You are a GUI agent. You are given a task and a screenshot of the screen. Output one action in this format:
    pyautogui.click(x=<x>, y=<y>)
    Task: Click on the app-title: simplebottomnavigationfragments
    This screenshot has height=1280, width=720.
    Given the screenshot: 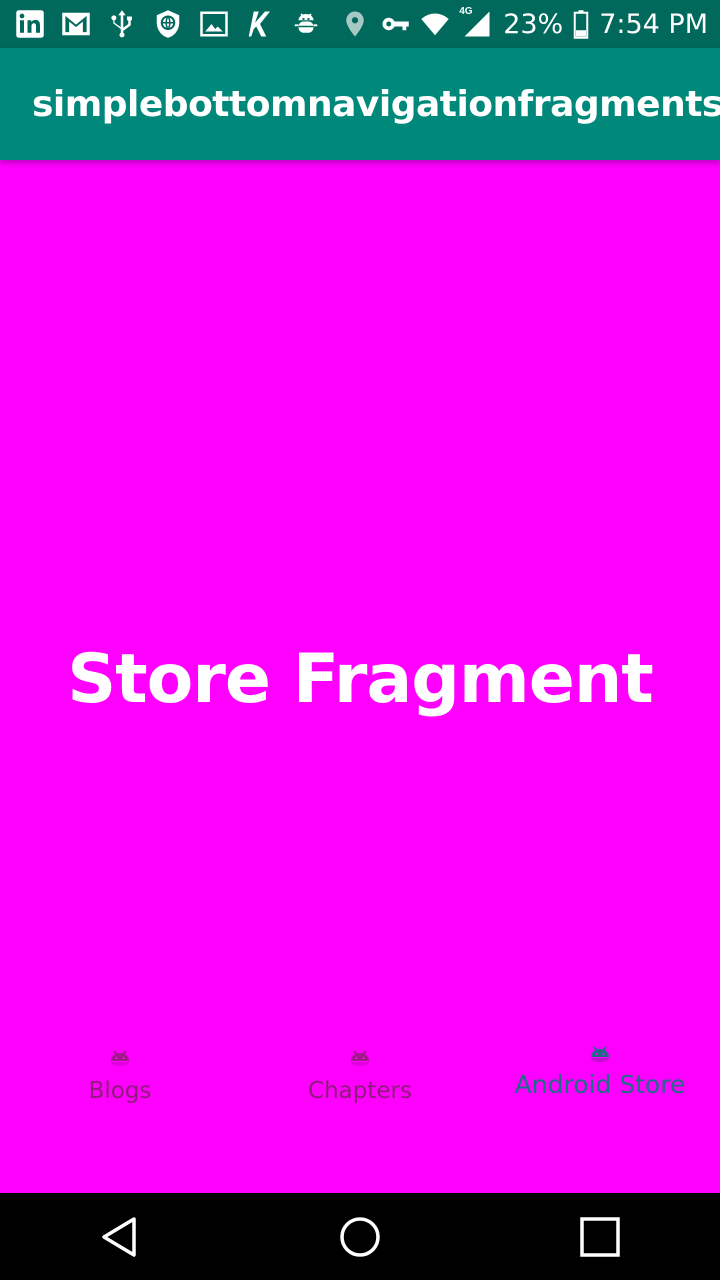 What is the action you would take?
    pyautogui.click(x=376, y=104)
    